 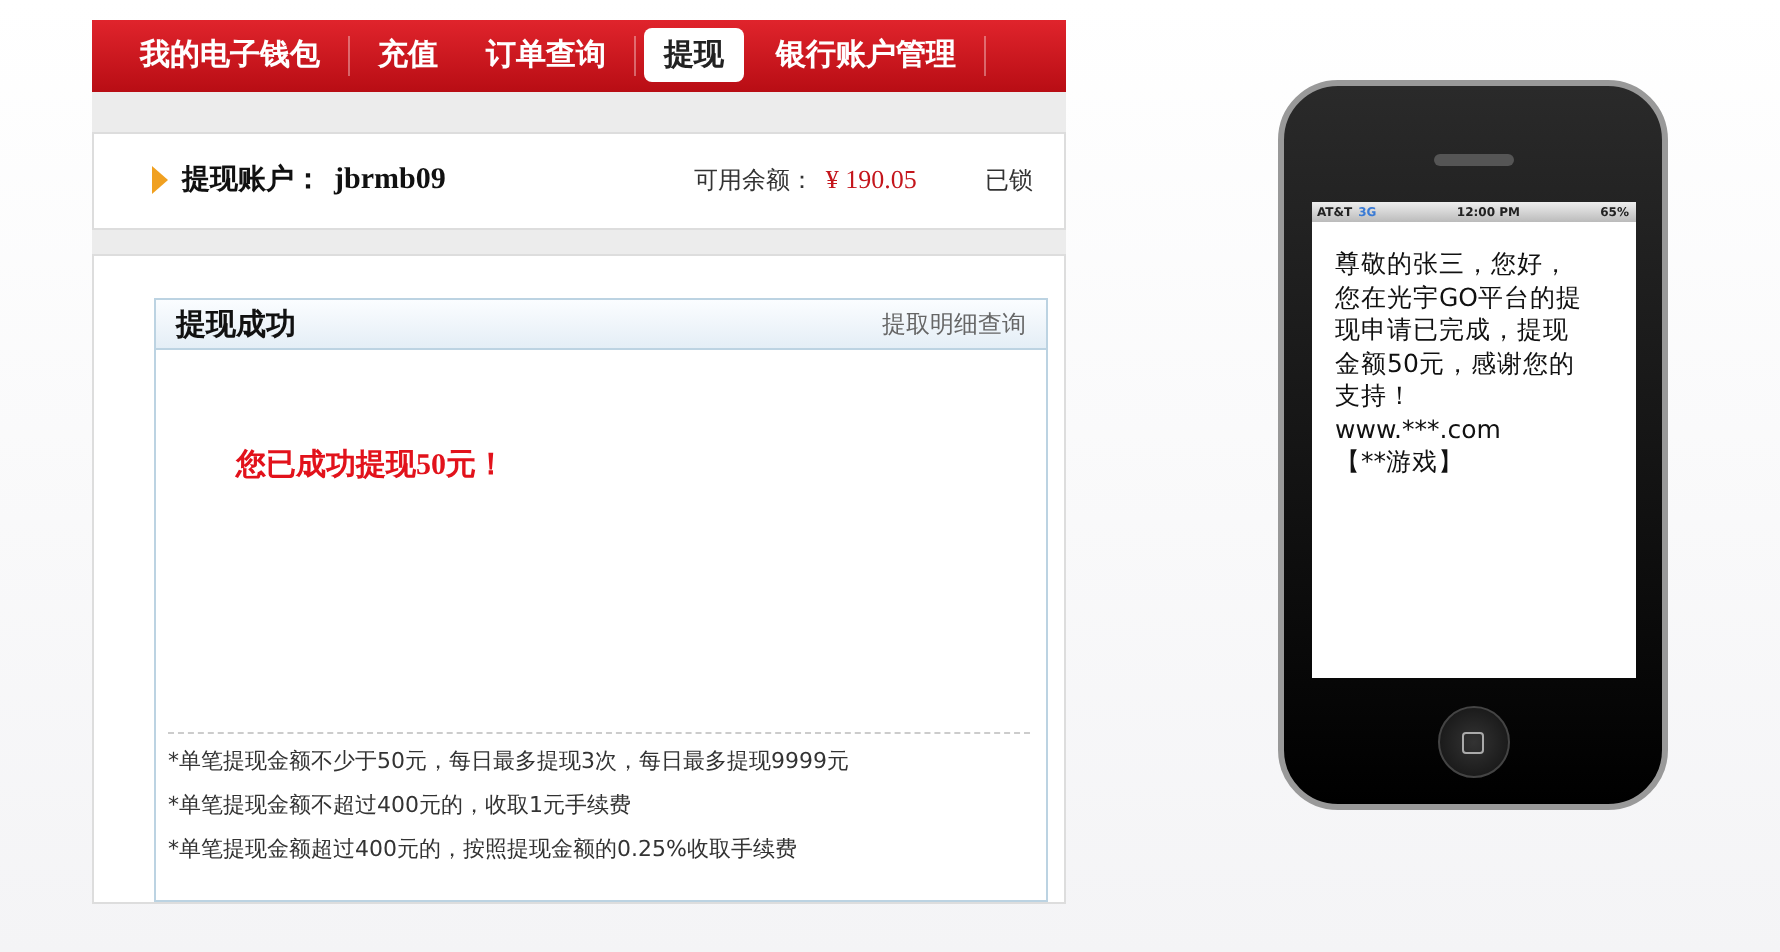 What do you see at coordinates (230, 55) in the screenshot?
I see `nav-tab: 我的电子钱包` at bounding box center [230, 55].